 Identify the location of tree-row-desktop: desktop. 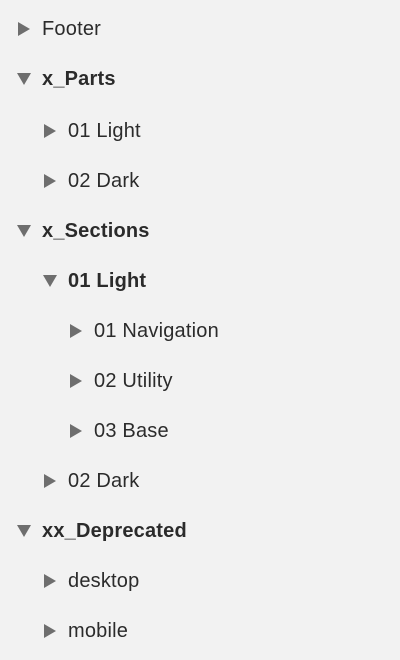
(200, 581).